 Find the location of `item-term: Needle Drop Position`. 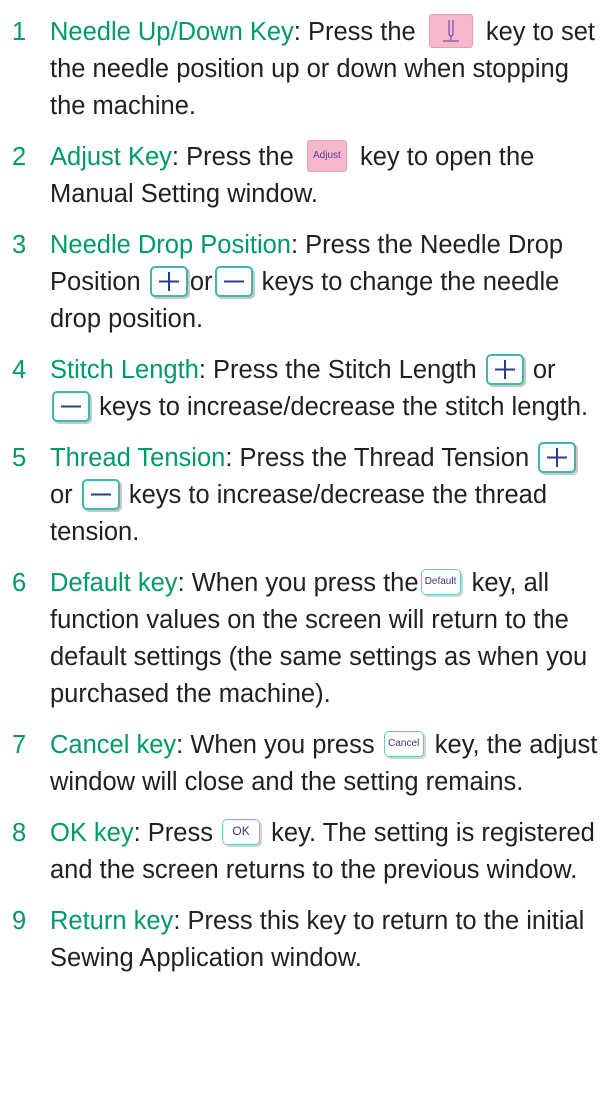

item-term: Needle Drop Position is located at coordinates (170, 245).